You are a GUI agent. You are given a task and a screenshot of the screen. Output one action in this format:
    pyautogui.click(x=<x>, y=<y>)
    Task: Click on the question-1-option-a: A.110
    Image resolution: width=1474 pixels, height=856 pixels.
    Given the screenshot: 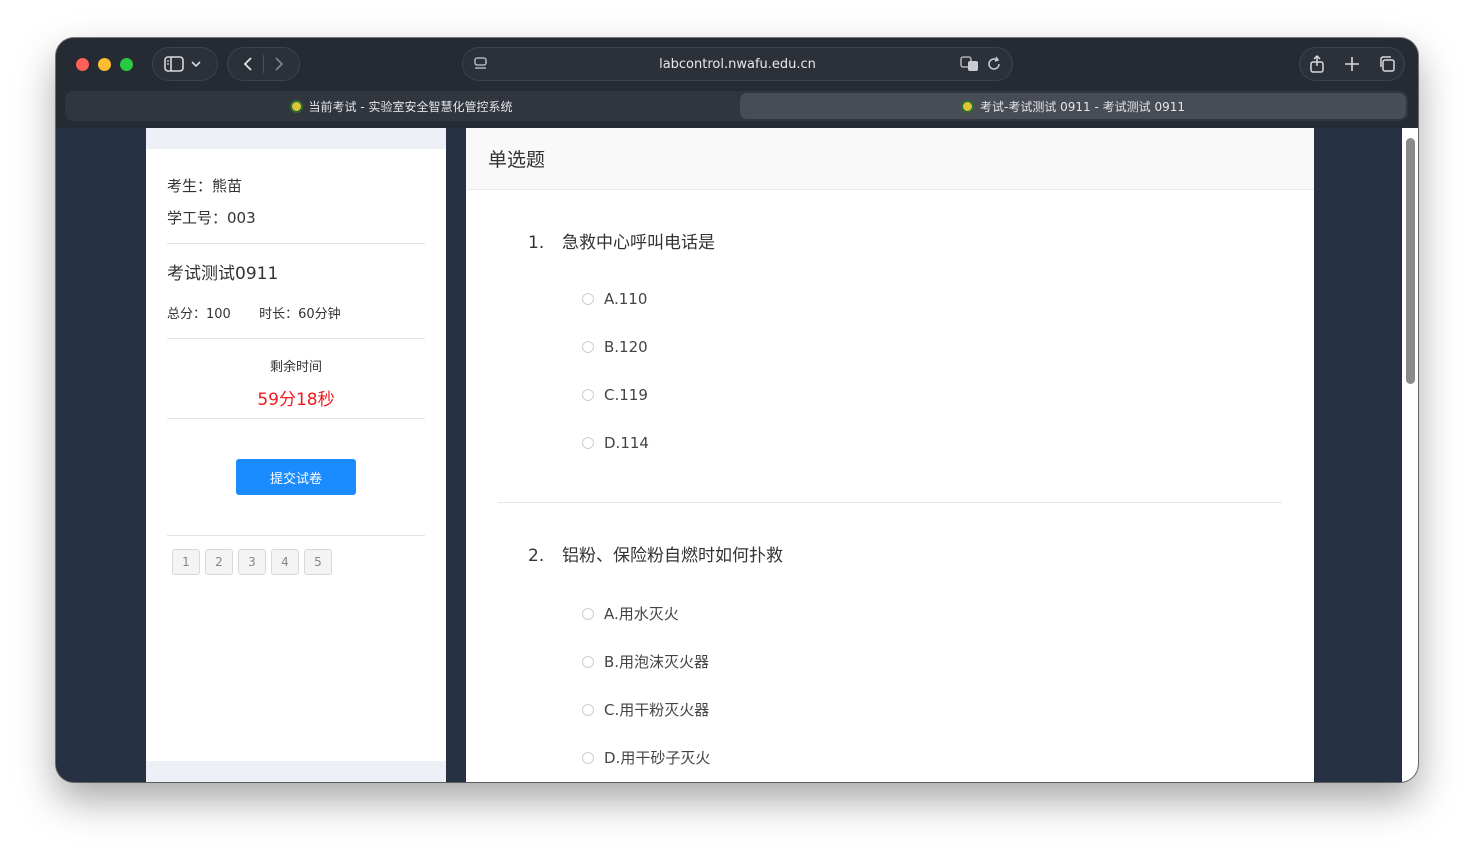 What is the action you would take?
    pyautogui.click(x=614, y=299)
    